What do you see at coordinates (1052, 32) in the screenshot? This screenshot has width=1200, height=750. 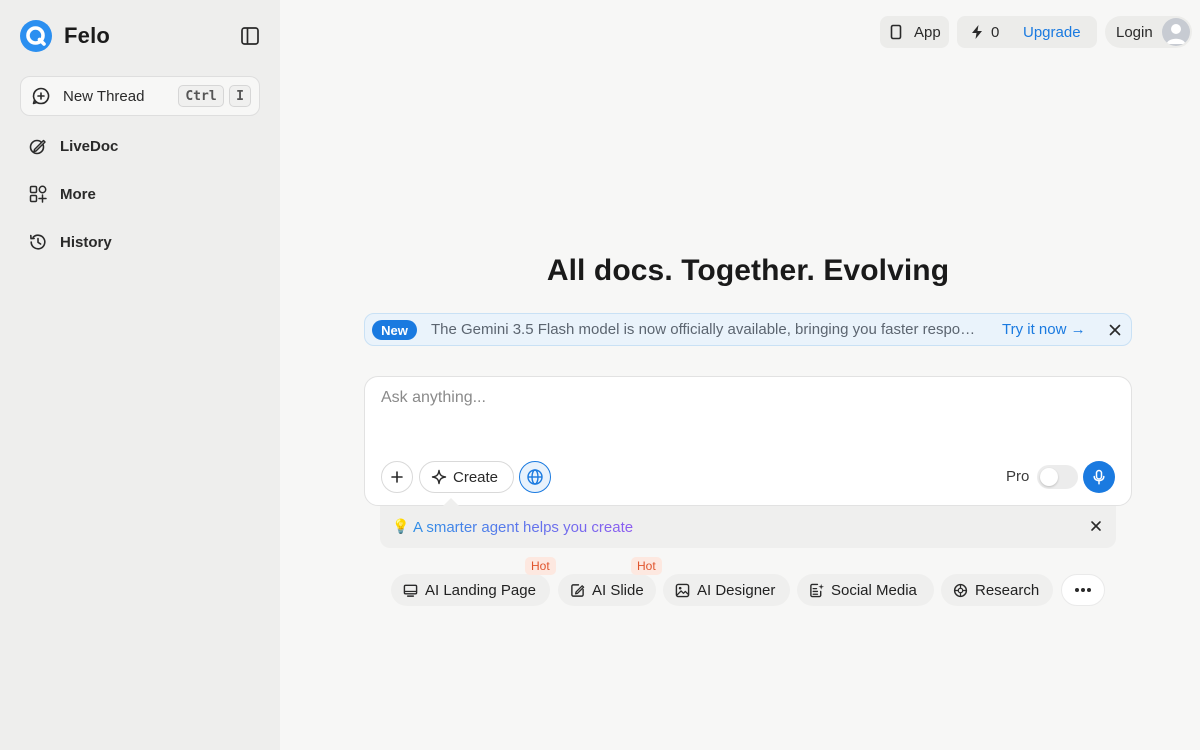 I see `upgrade-link: Upgrade` at bounding box center [1052, 32].